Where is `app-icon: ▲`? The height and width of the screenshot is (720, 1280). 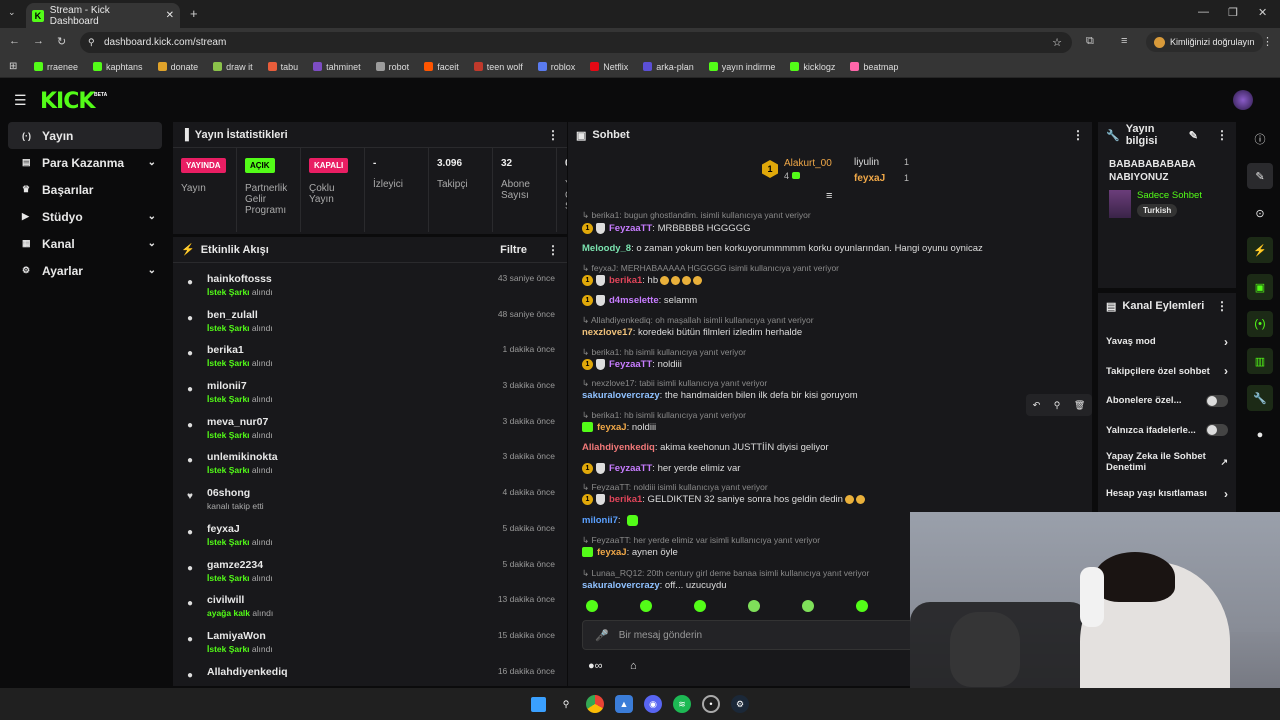
app-icon: ▲ is located at coordinates (624, 704).